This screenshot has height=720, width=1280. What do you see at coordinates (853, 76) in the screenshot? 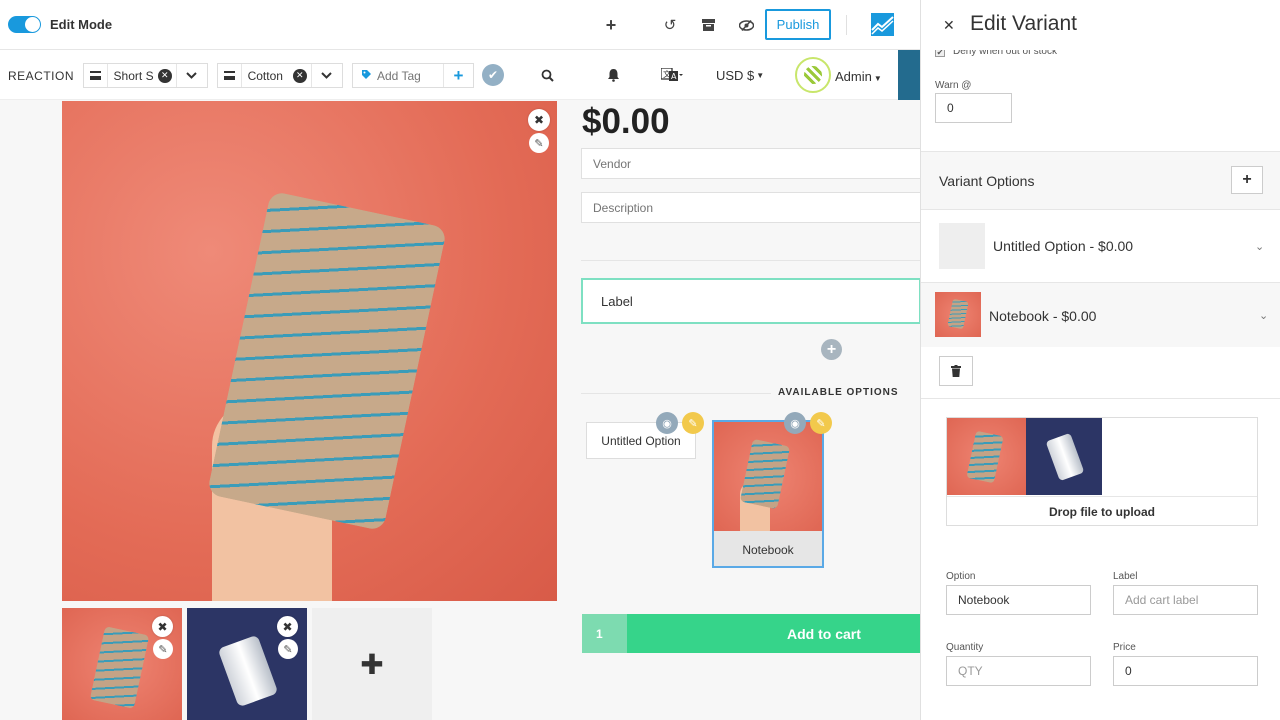
I see `admin-label: Admin` at bounding box center [853, 76].